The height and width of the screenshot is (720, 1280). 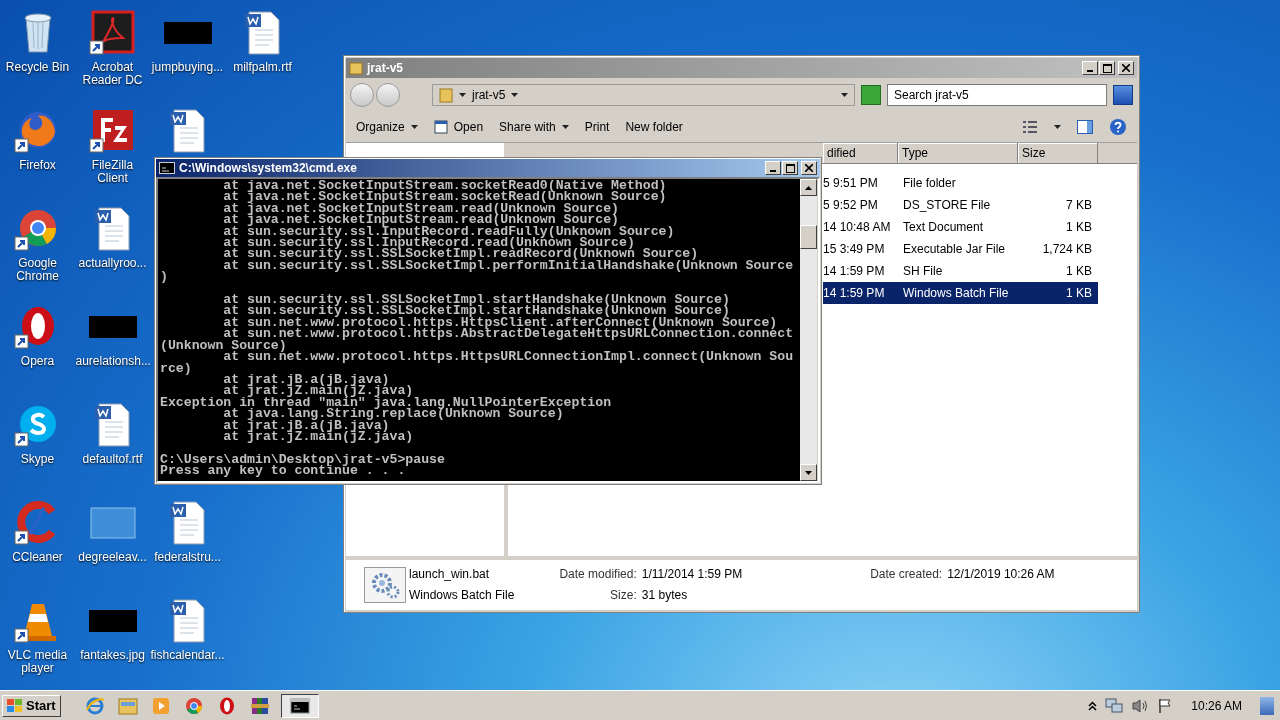 I want to click on file-name: launch_win.bat, so click(x=450, y=575).